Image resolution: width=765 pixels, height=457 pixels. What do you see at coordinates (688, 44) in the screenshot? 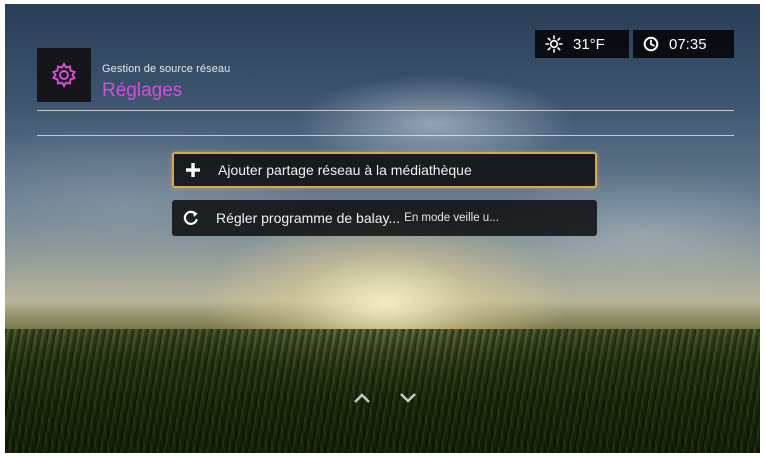
I see `time-value: 07:35` at bounding box center [688, 44].